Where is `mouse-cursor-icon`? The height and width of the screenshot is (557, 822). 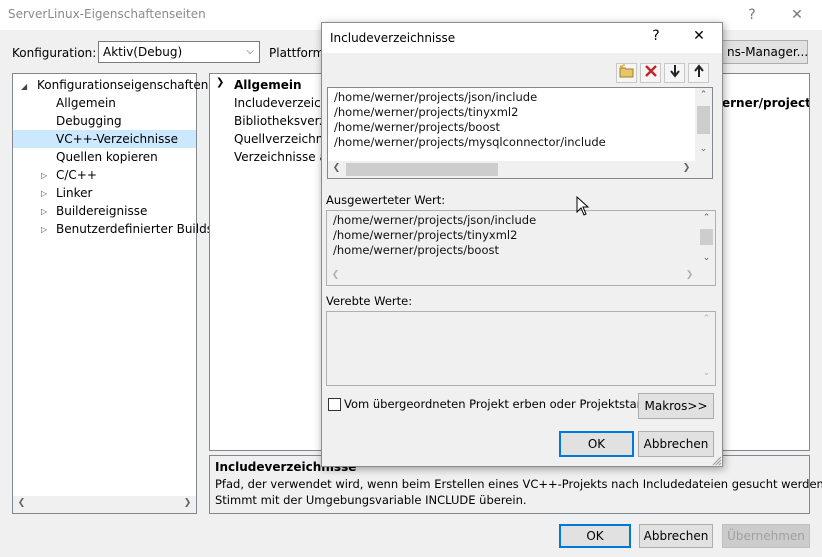 mouse-cursor-icon is located at coordinates (583, 206).